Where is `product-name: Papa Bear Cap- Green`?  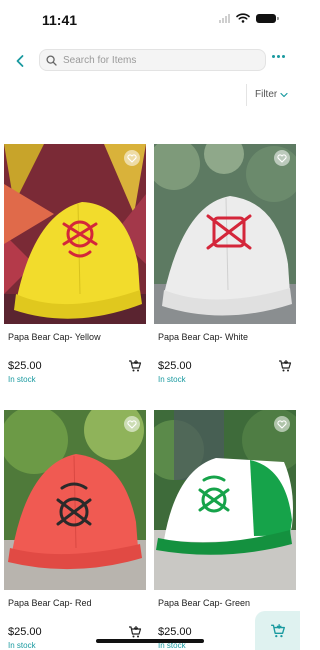
product-name: Papa Bear Cap- Green is located at coordinates (204, 603).